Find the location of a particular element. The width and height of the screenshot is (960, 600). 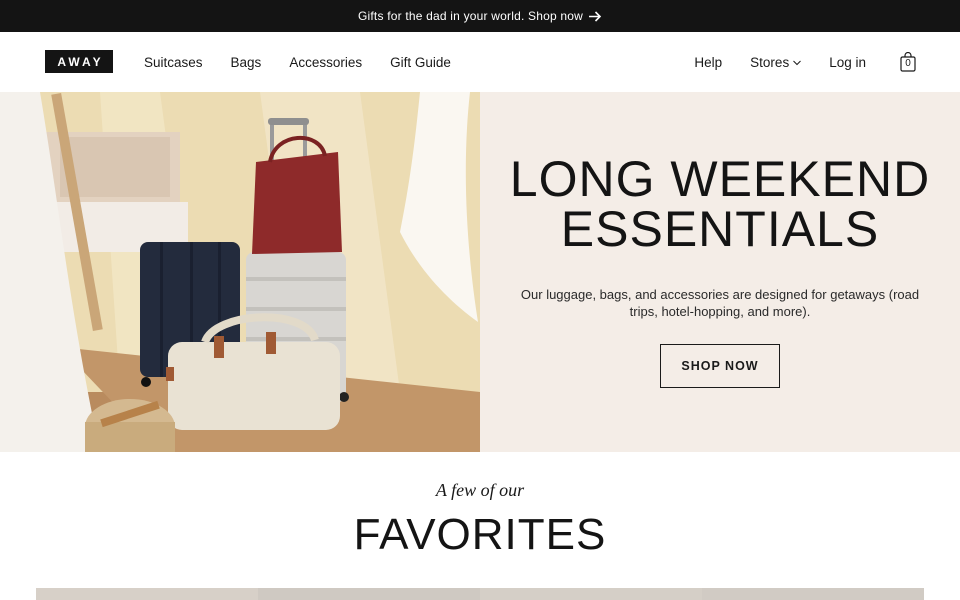

nav-help: Help is located at coordinates (708, 62).